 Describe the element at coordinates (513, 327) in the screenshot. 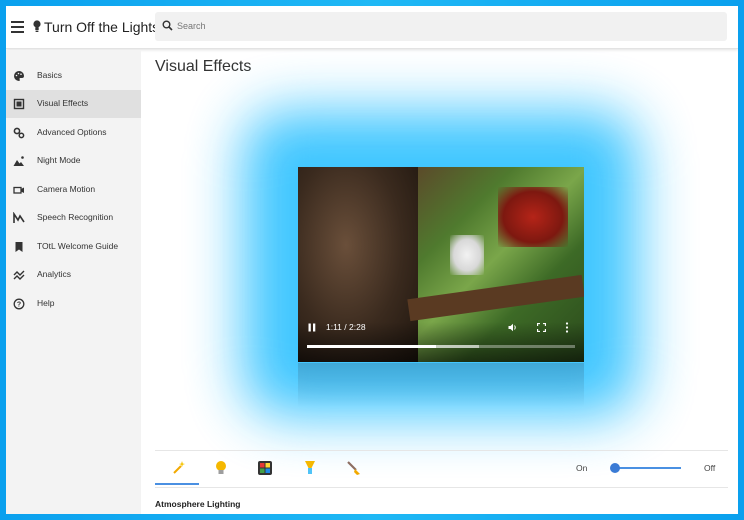

I see `volume-icon` at that location.